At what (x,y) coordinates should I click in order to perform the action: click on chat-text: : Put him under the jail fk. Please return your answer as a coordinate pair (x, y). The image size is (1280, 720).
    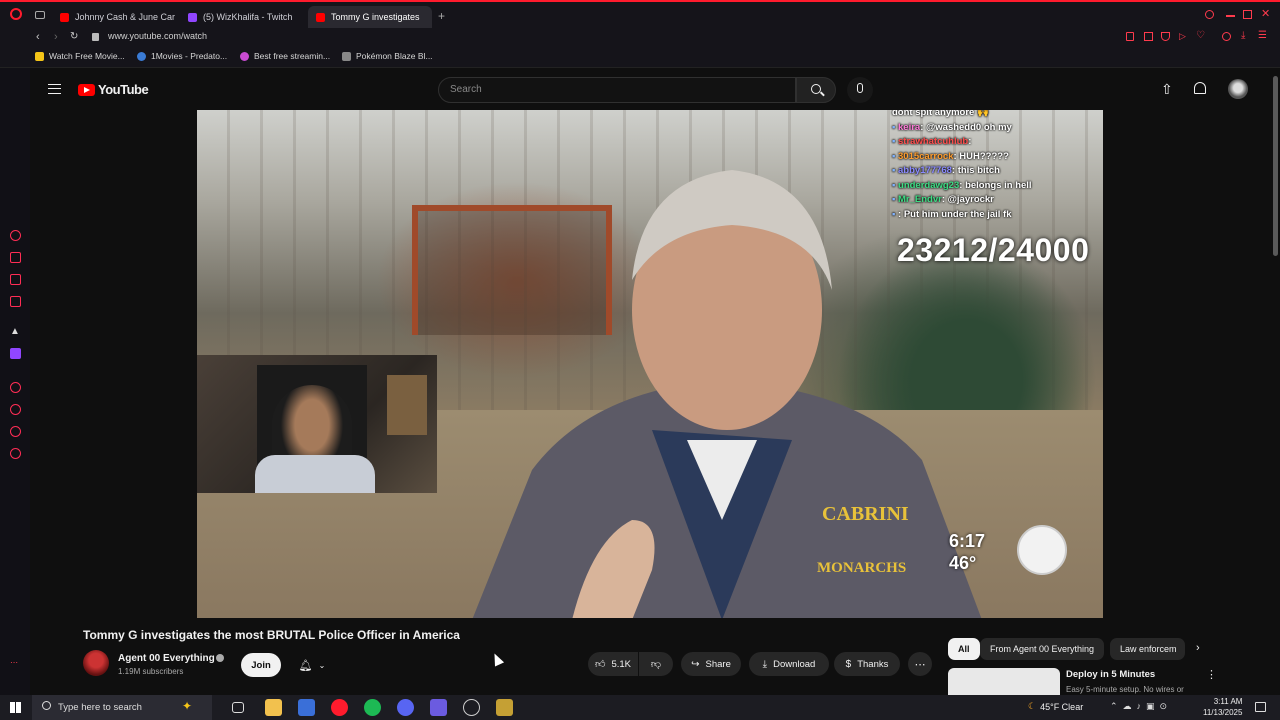
    Looking at the image, I should click on (955, 214).